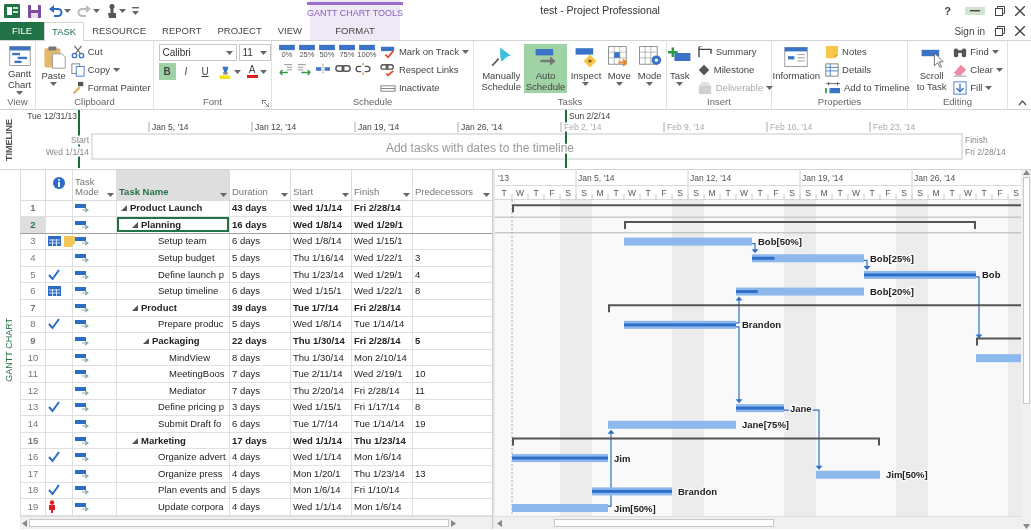 The height and width of the screenshot is (530, 1031). I want to click on table-row: 1 Product Launch 43 days Wed 1/1/14 Fri 2/28/14, so click(256, 208).